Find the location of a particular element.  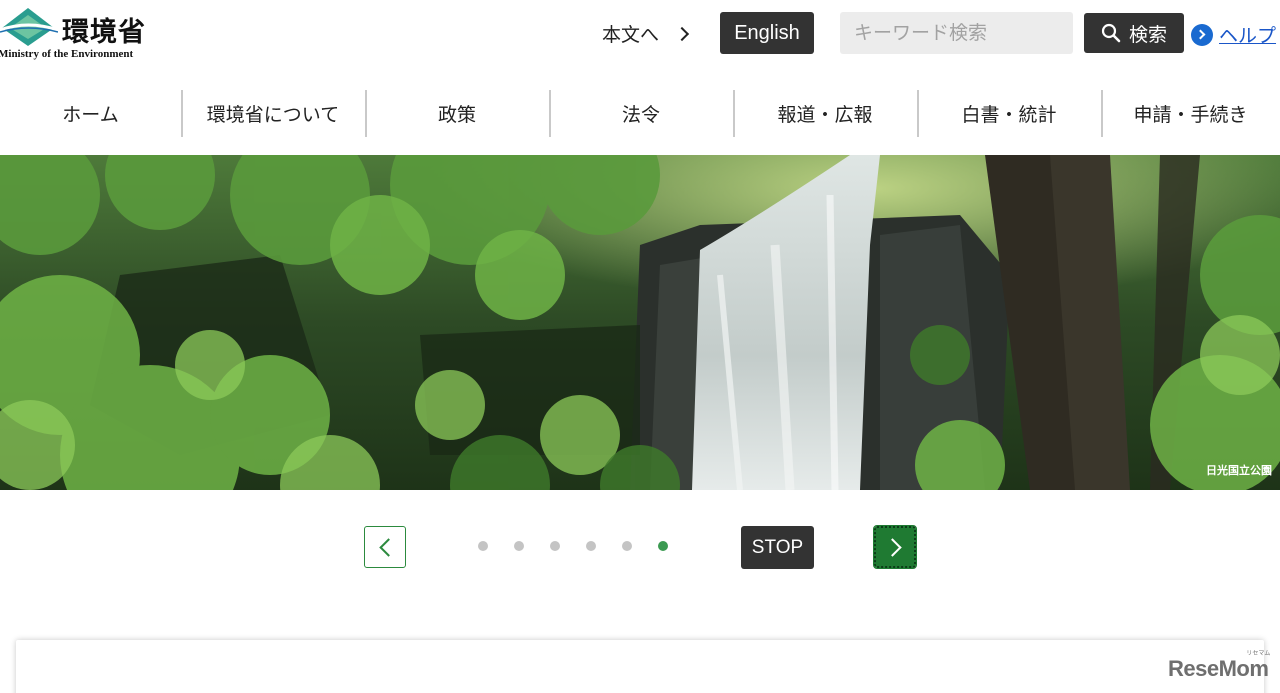

nav-item-label: 白書・統計 is located at coordinates (1009, 114).